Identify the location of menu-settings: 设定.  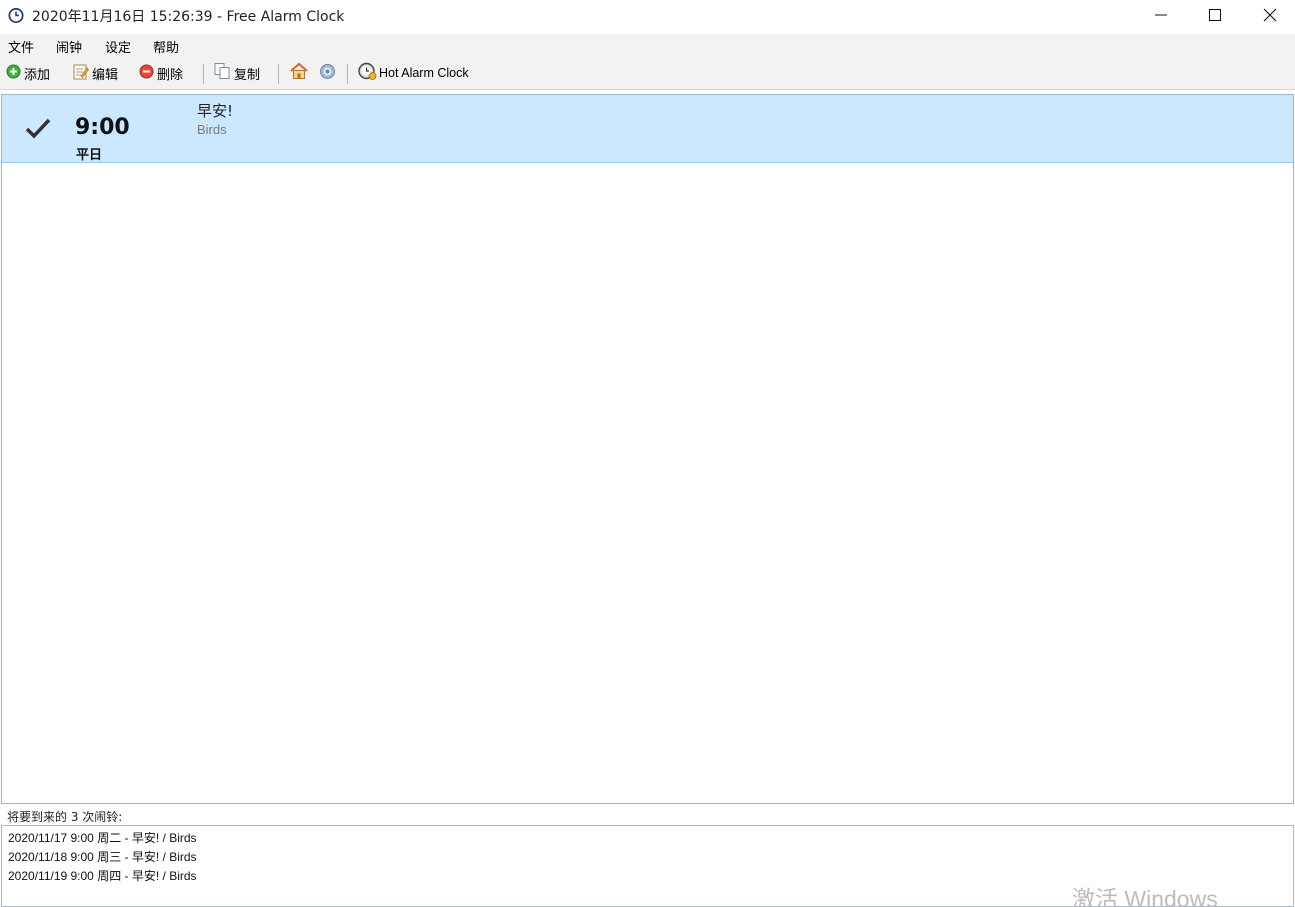
(118, 46).